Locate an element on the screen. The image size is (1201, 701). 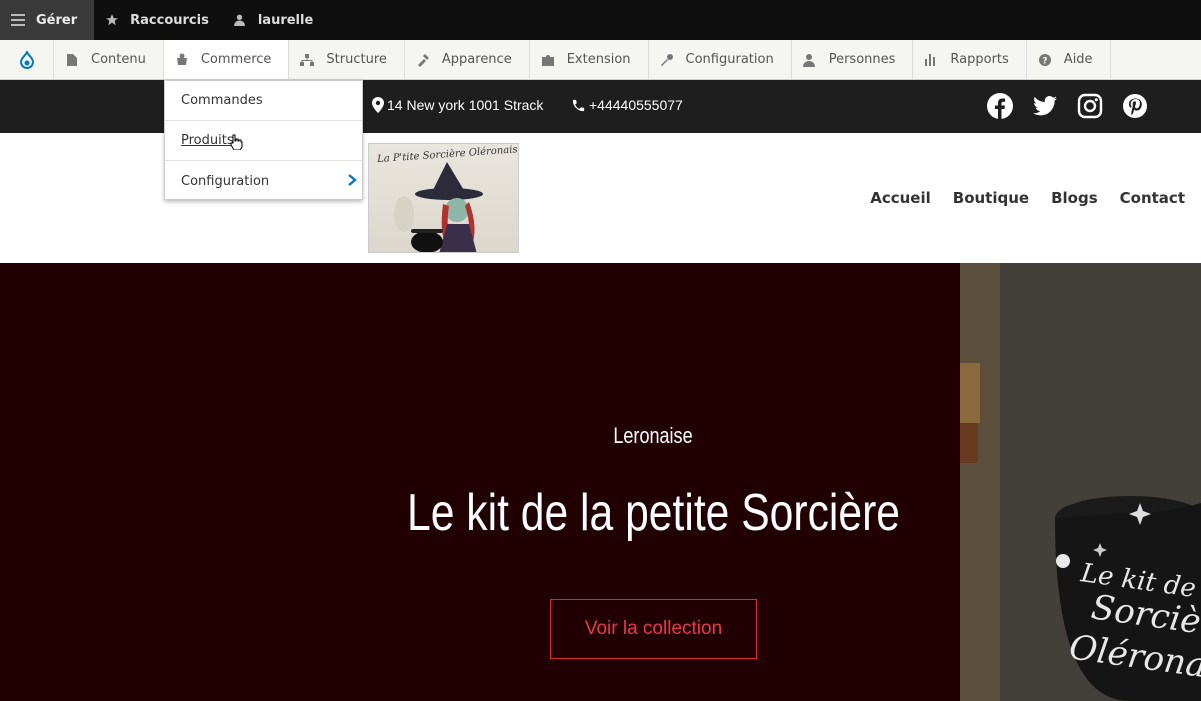
address-text: 14 New york 1001 Strack is located at coordinates (465, 105).